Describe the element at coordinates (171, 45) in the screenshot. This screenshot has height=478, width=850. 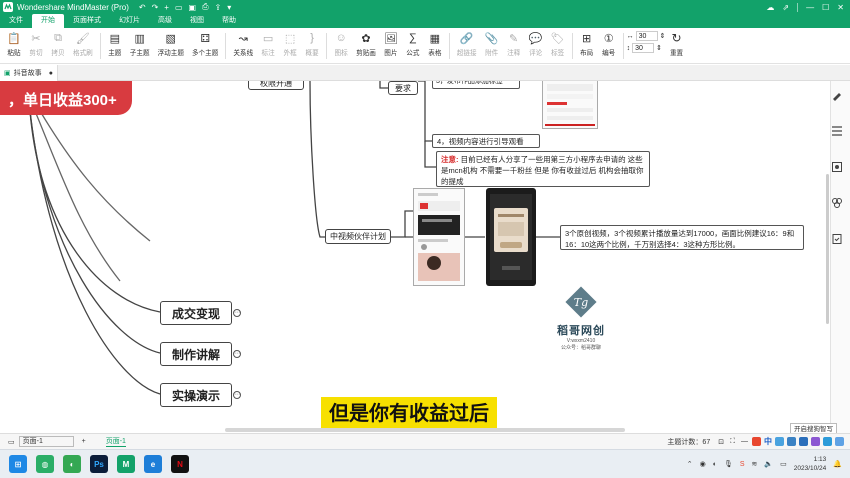
I see `toolbar-button: ▧ 浮动主题` at that location.